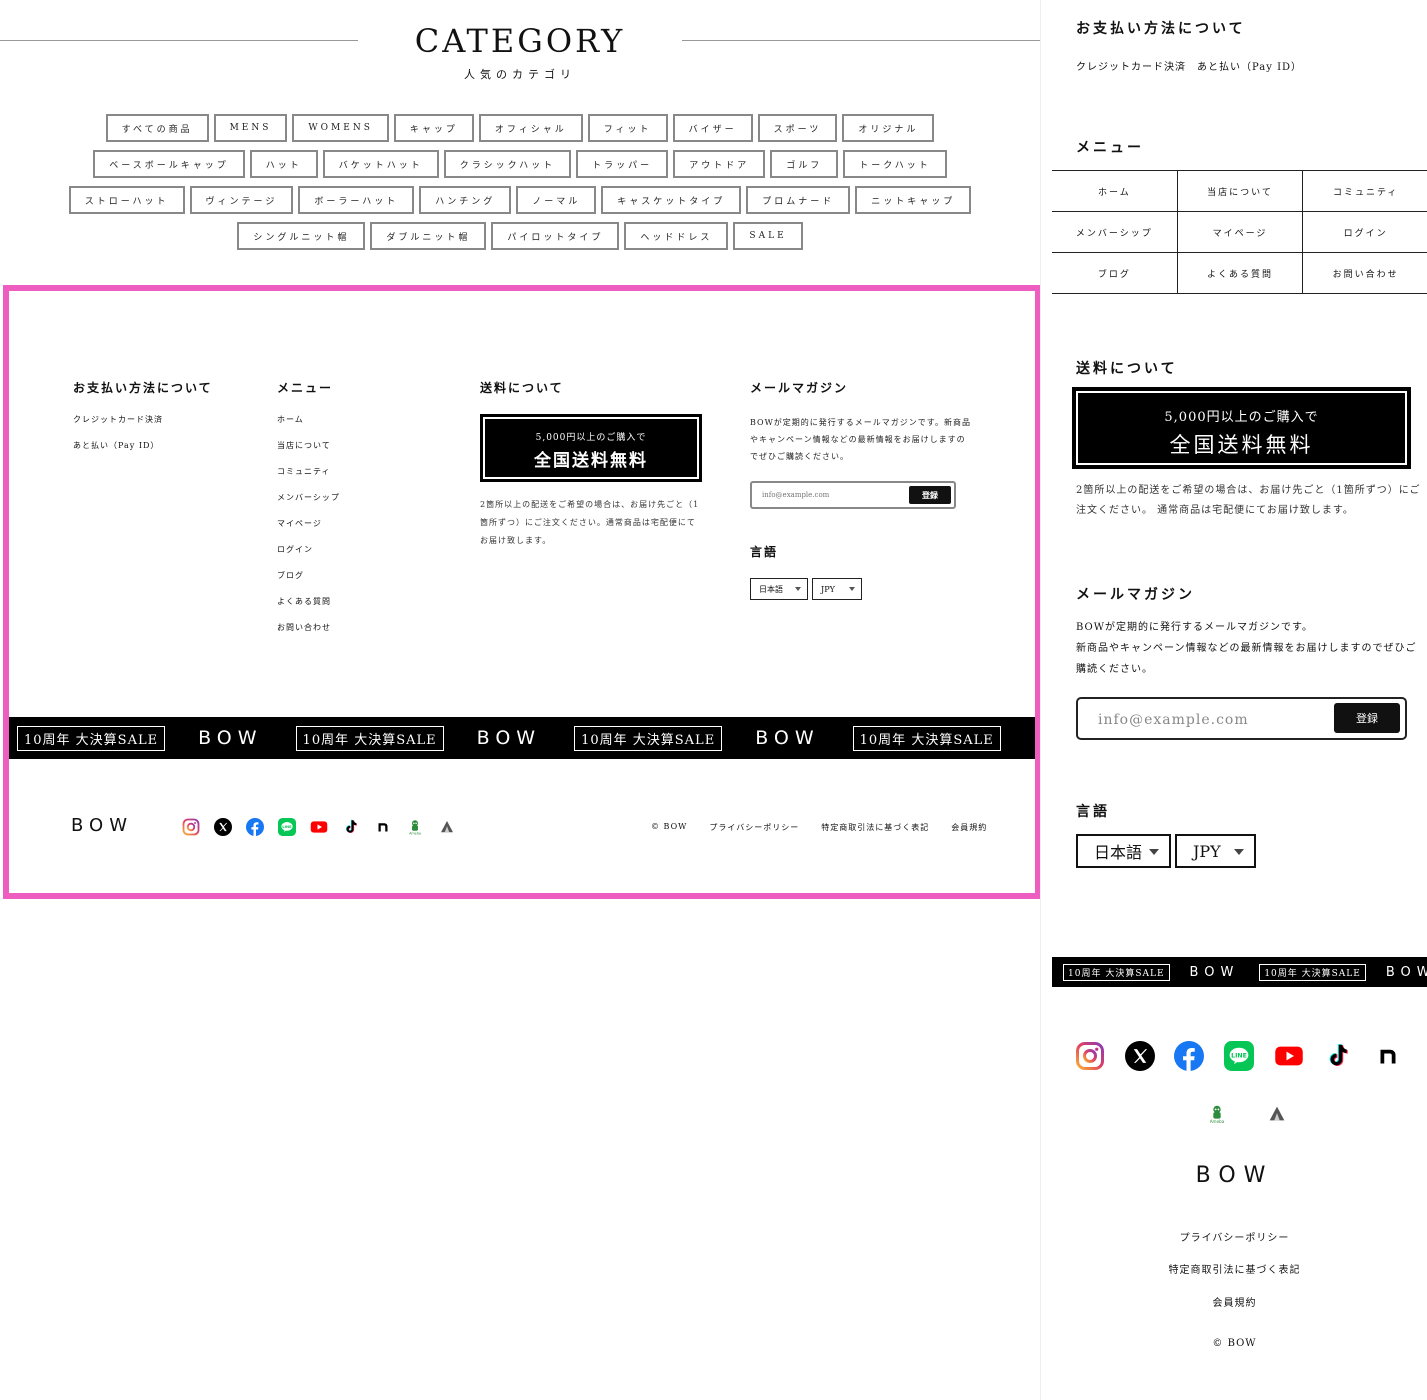 Image resolution: width=1427 pixels, height=1400 pixels. What do you see at coordinates (1241, 232) in the screenshot?
I see `mobile-menu-link: マイページ` at bounding box center [1241, 232].